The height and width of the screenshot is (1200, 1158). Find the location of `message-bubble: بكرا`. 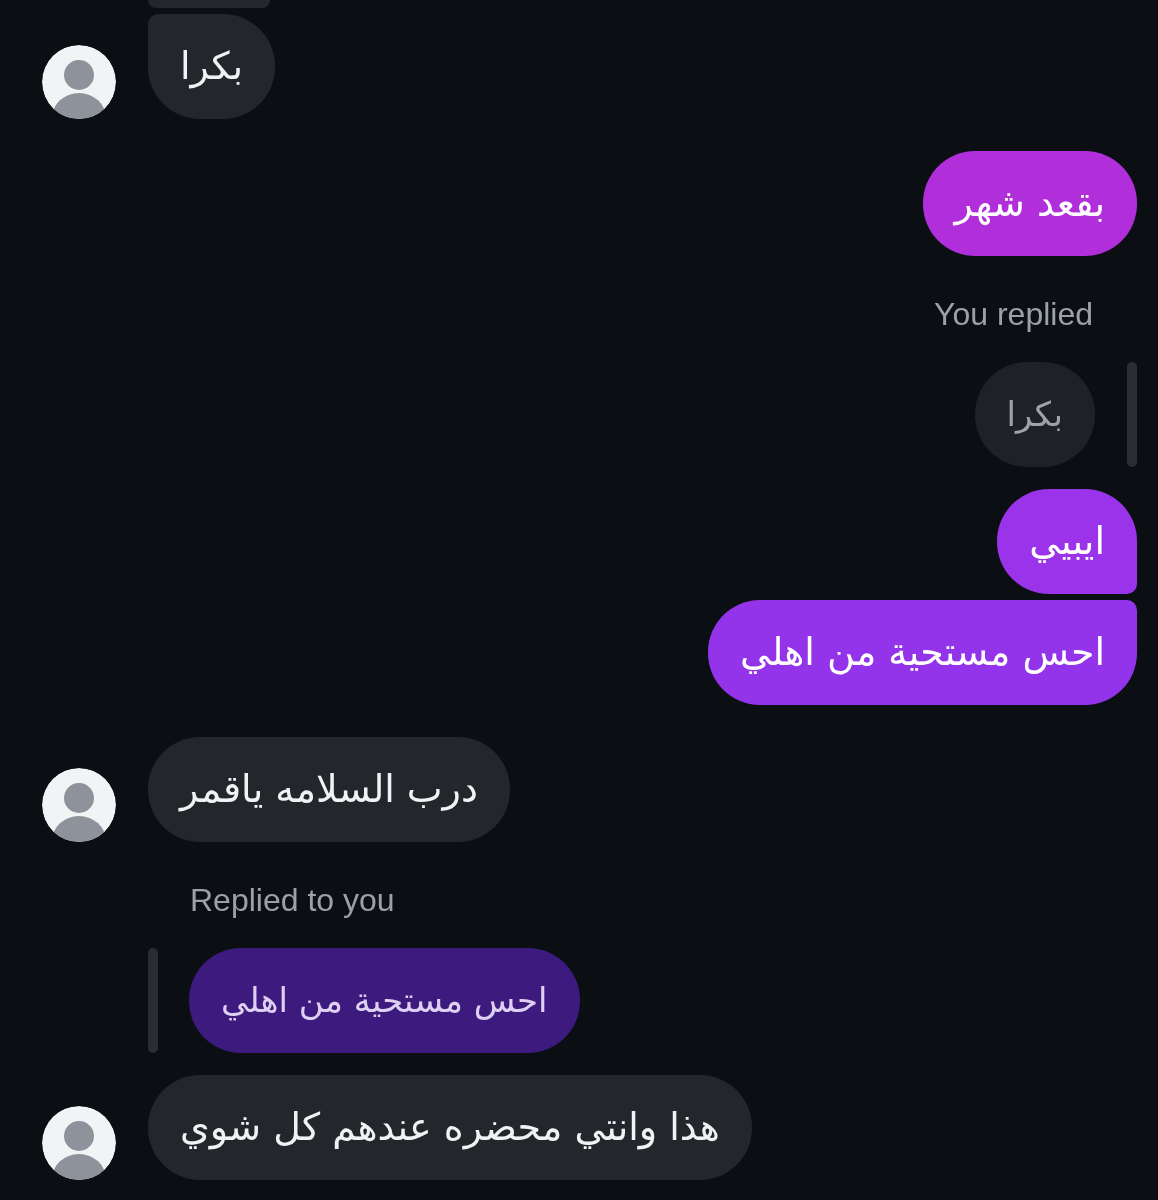

message-bubble: بكرا is located at coordinates (212, 66).